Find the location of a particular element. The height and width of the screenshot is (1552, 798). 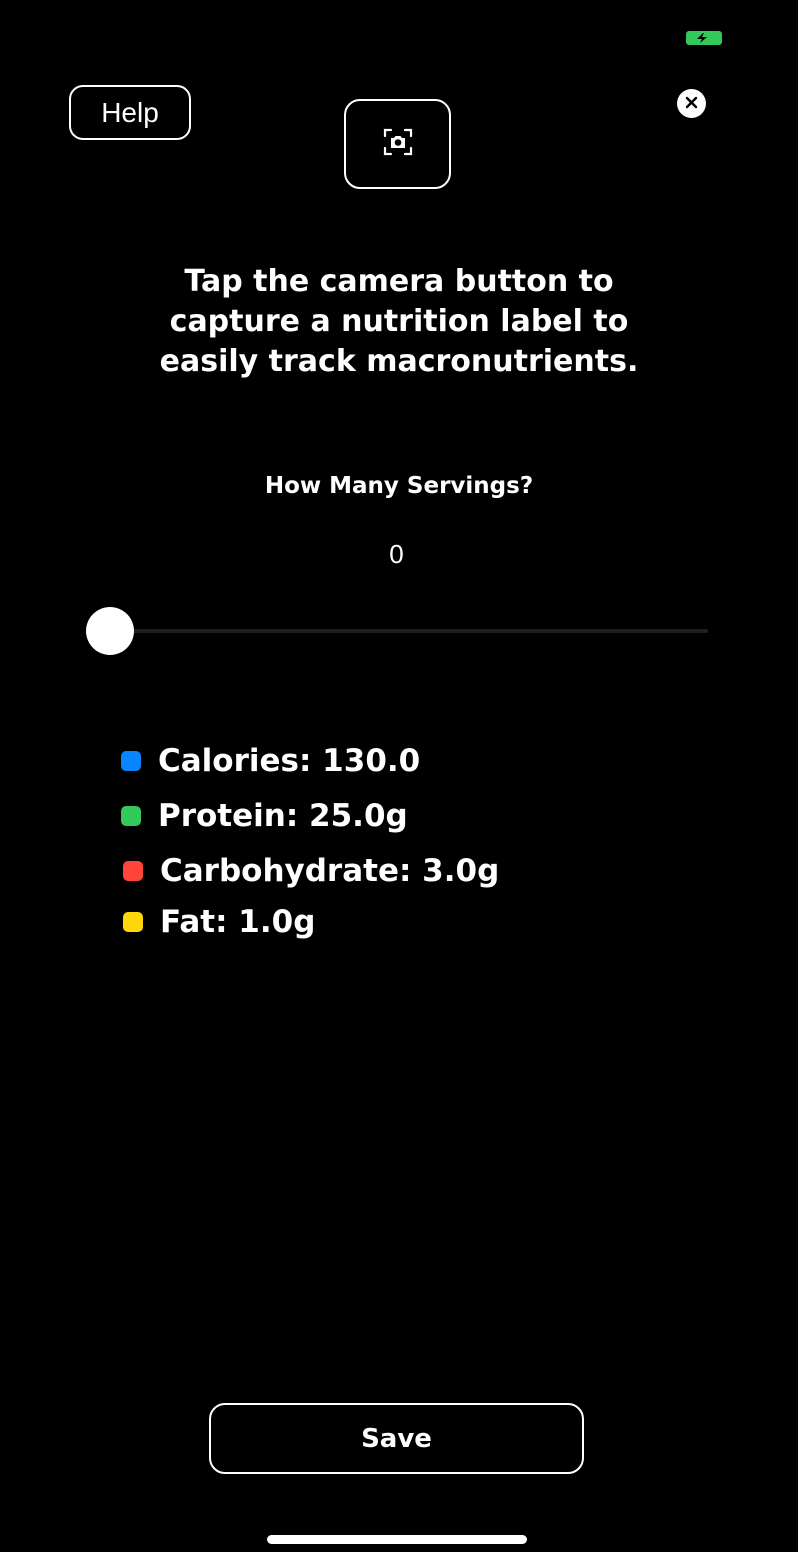

slider-track is located at coordinates (409, 631).